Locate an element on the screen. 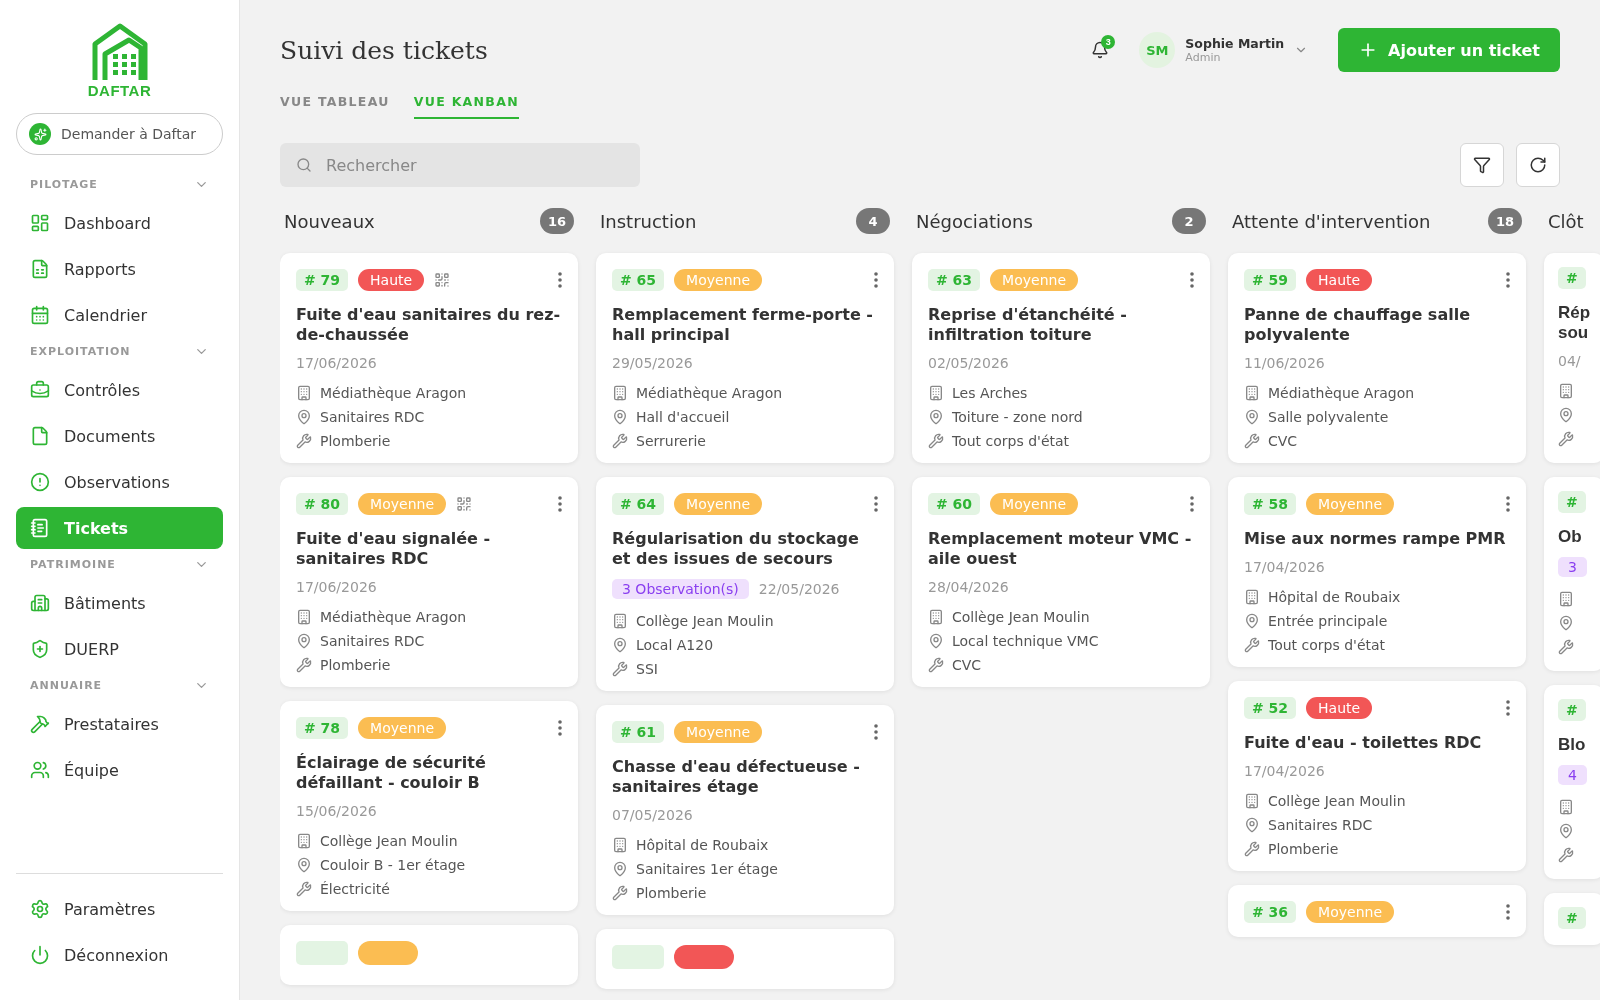 The width and height of the screenshot is (1600, 1000). nav-item: Rapports is located at coordinates (119, 269).